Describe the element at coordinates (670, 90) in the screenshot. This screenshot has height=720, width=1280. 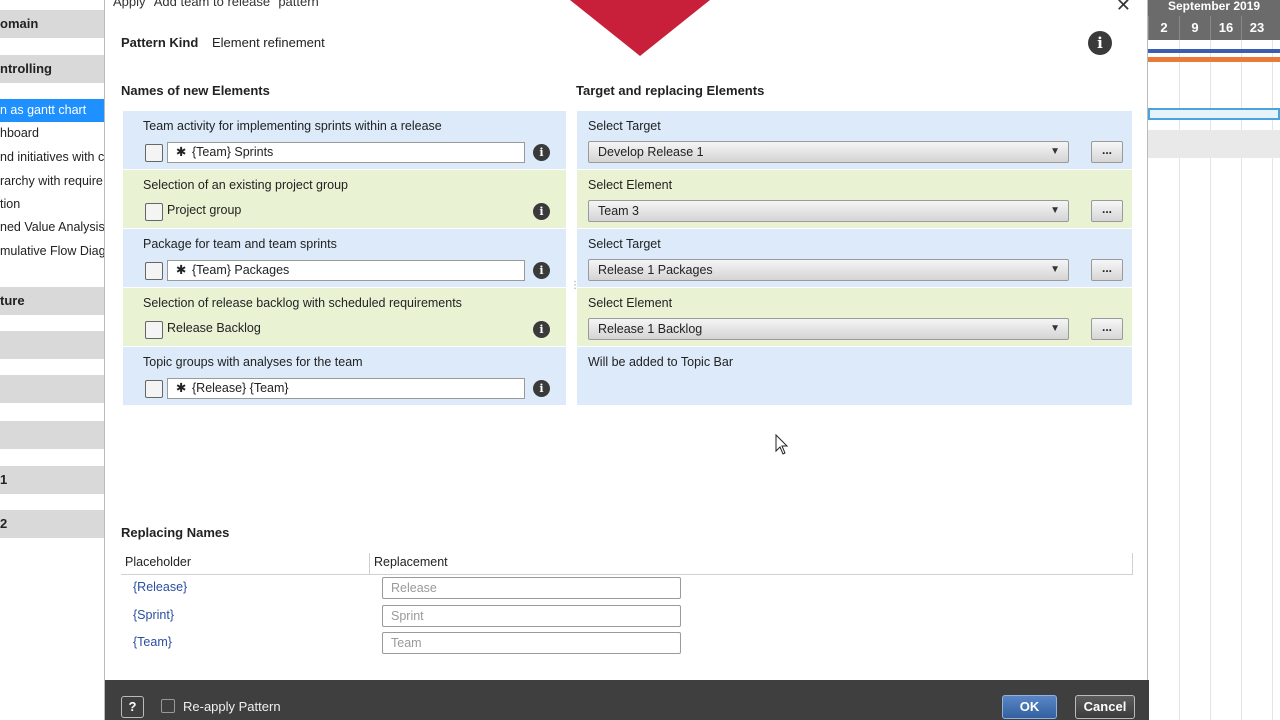
I see `targets-heading: Target and replacing Elements` at that location.